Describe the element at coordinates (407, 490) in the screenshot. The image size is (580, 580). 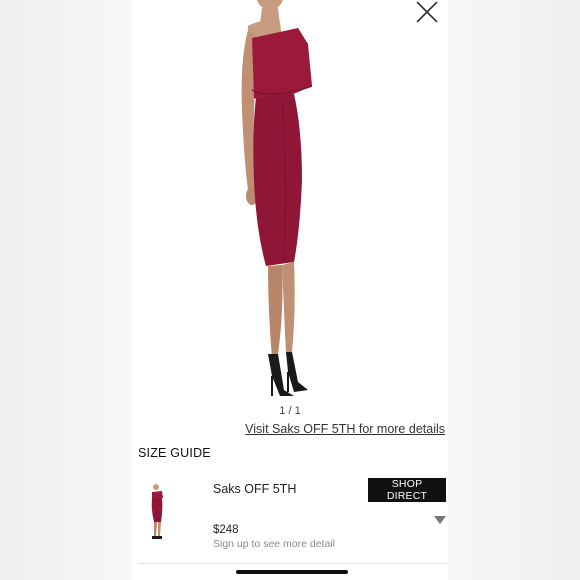
I see `shop-direct-button: SHOP DIRECT` at that location.